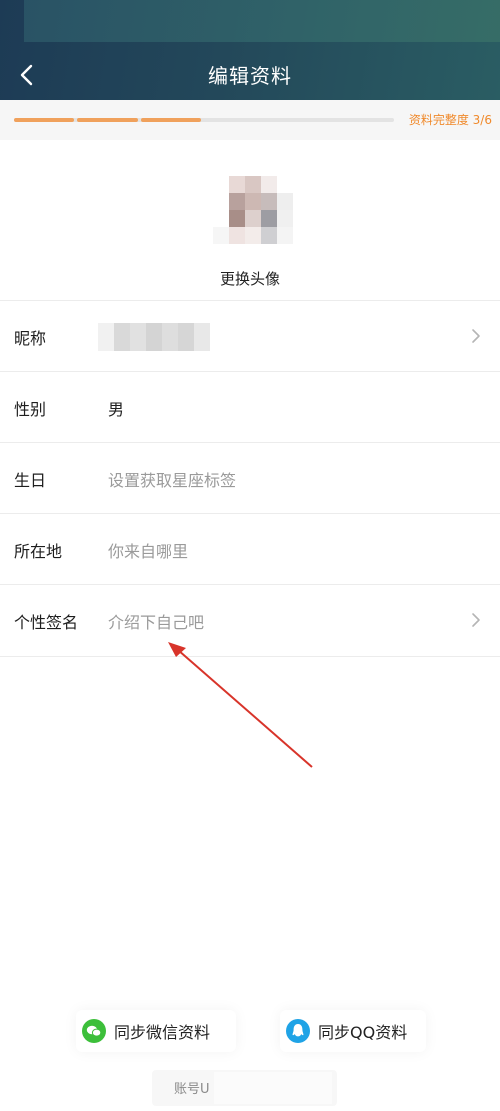 This screenshot has height=1111, width=500. What do you see at coordinates (250, 76) in the screenshot?
I see `page-title: 编辑资料` at bounding box center [250, 76].